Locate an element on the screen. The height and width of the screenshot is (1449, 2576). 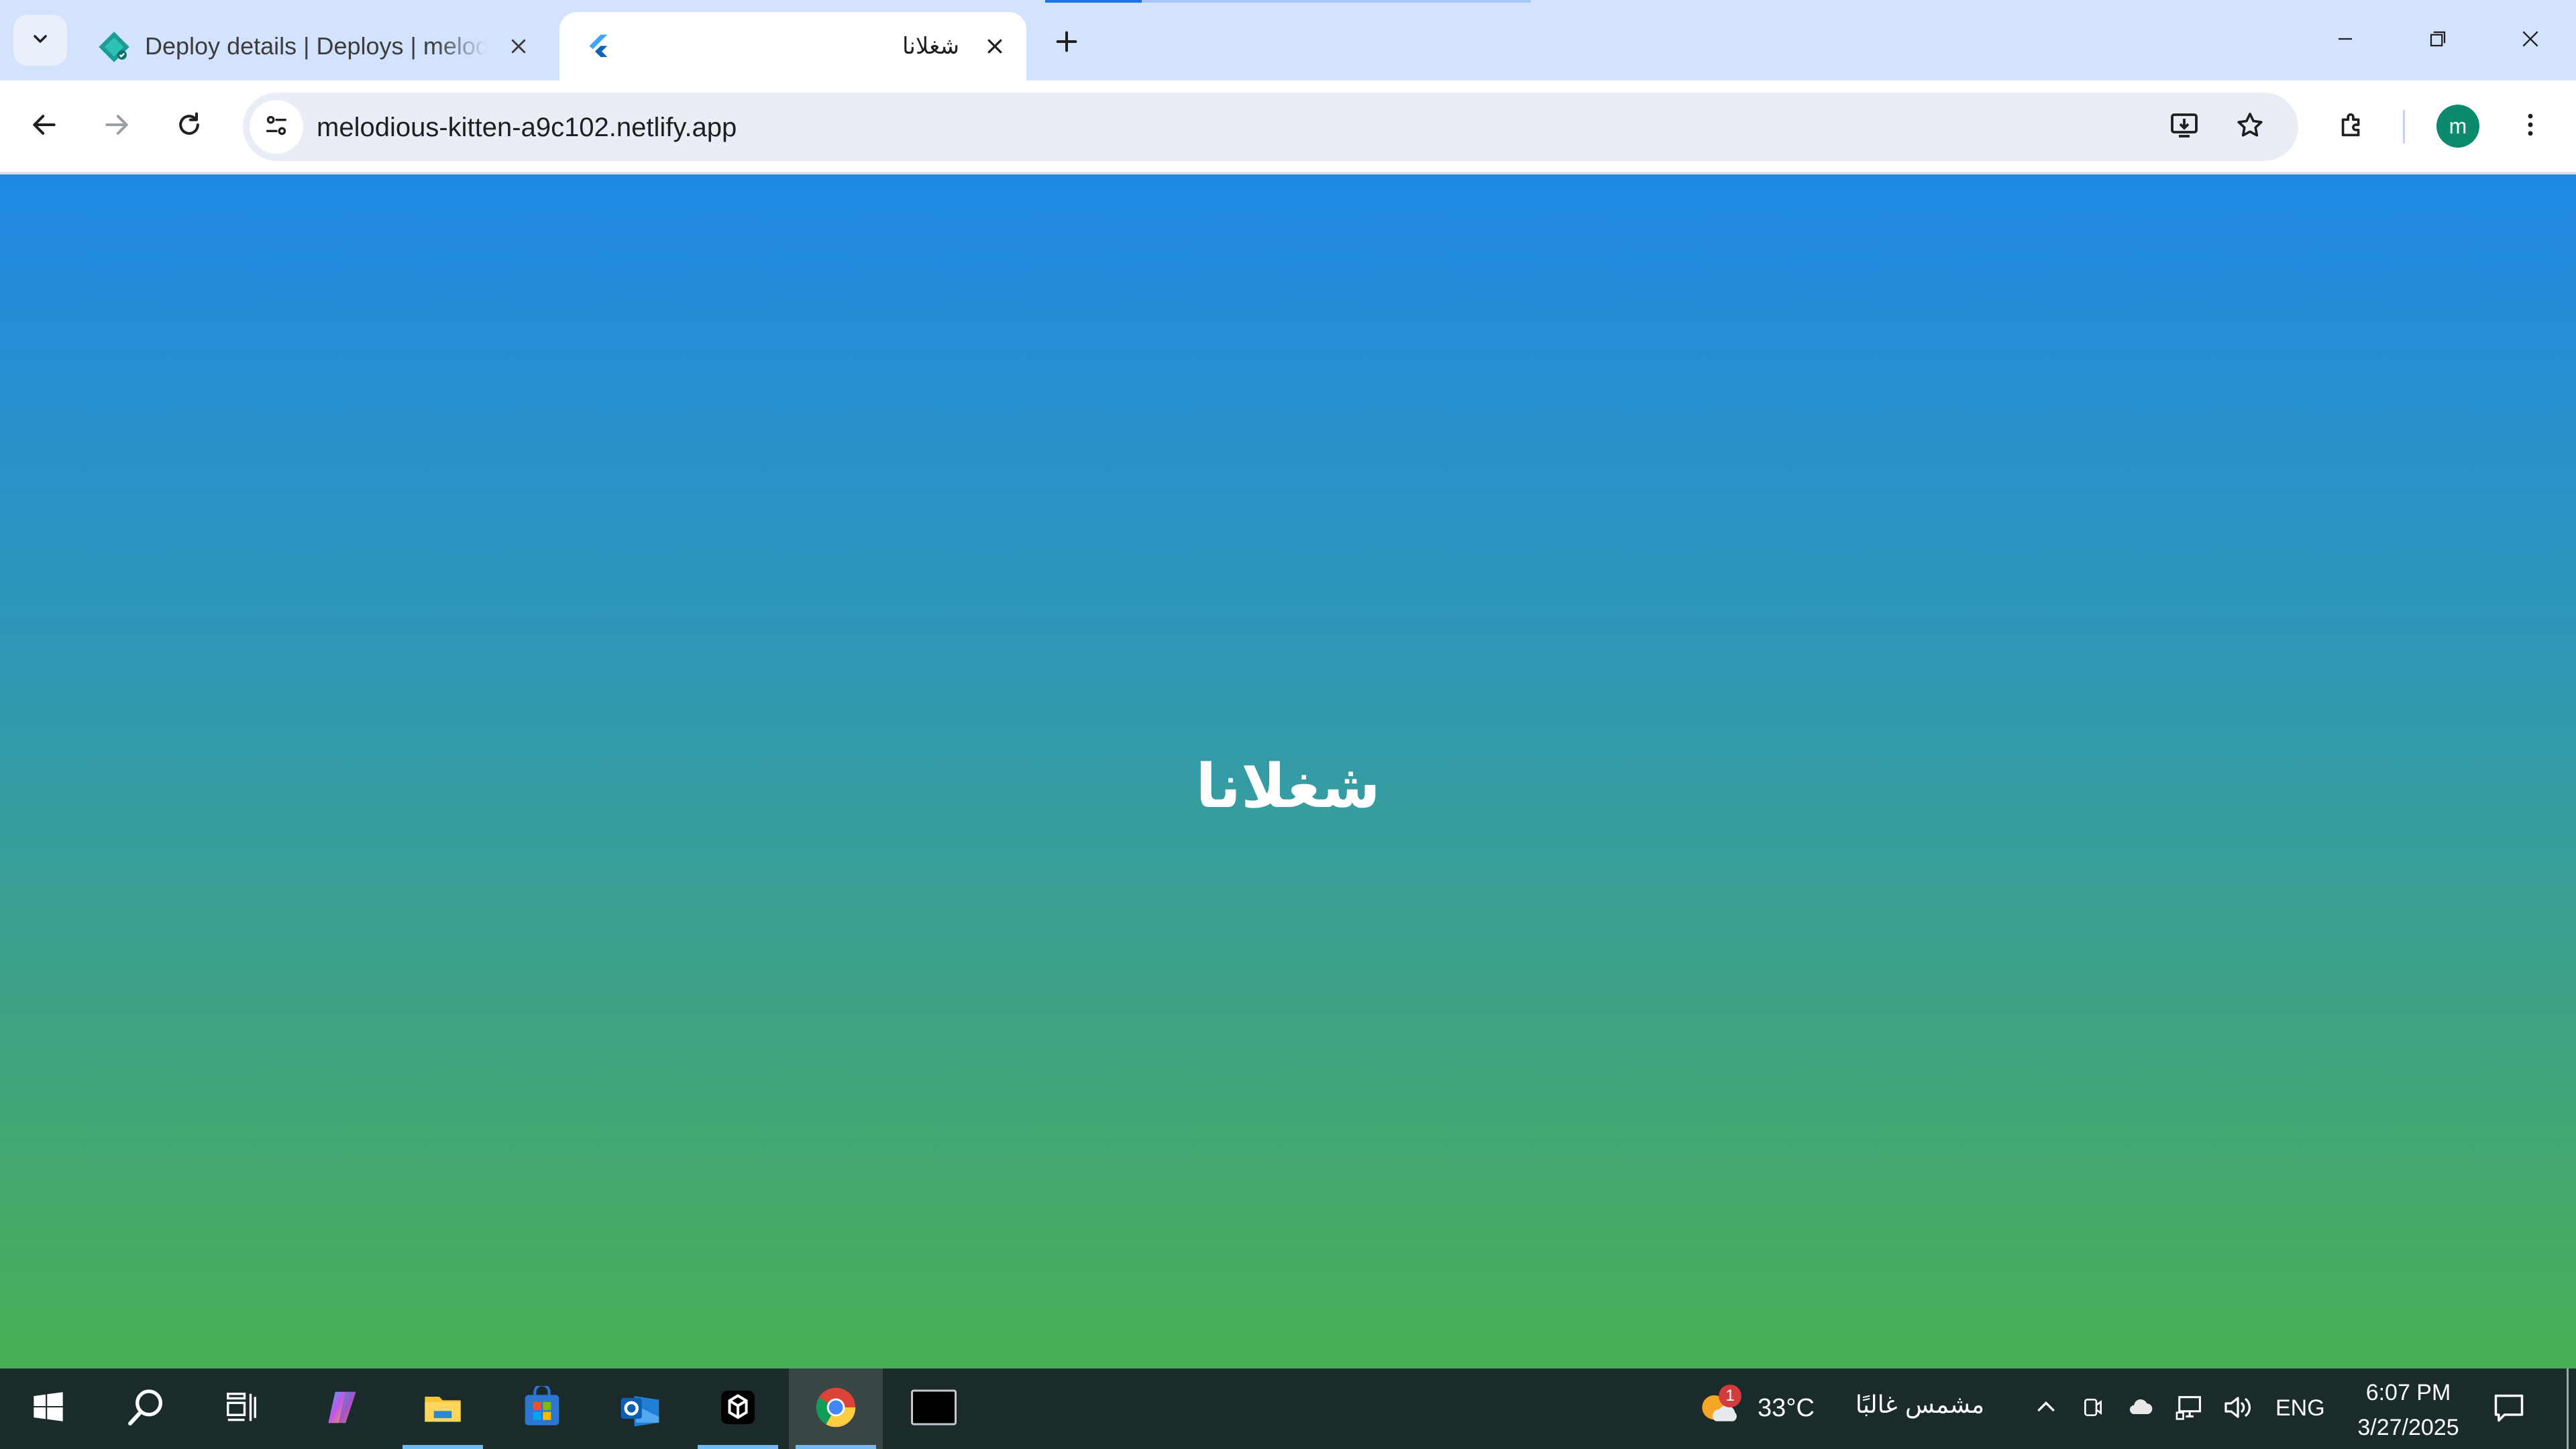
cloud-icon is located at coordinates (2141, 1409).